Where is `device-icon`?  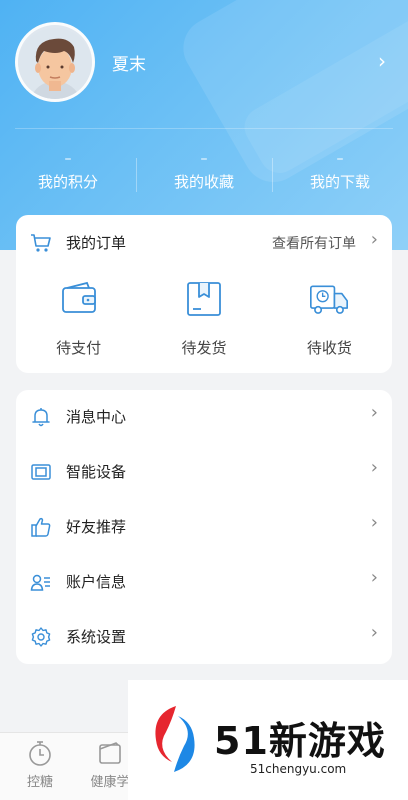 device-icon is located at coordinates (41, 472).